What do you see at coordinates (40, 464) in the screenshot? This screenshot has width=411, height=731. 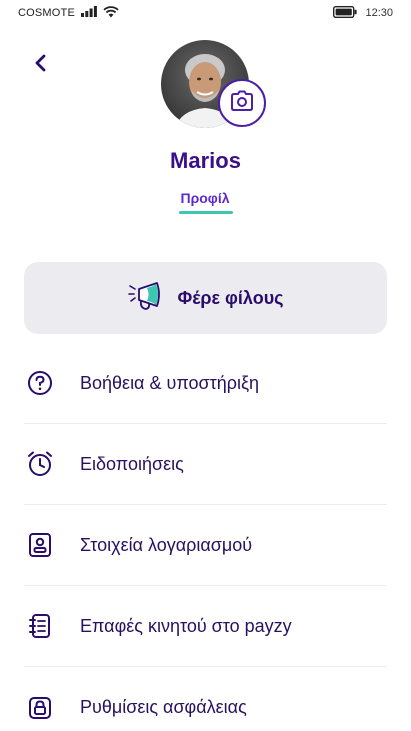 I see `alarm-icon` at bounding box center [40, 464].